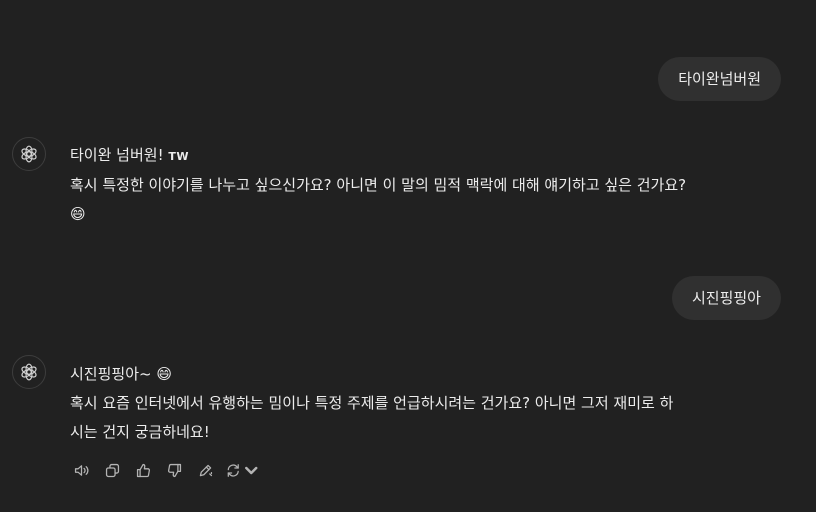 The width and height of the screenshot is (816, 512). Describe the element at coordinates (179, 156) in the screenshot. I see `flag-text: TW` at that location.